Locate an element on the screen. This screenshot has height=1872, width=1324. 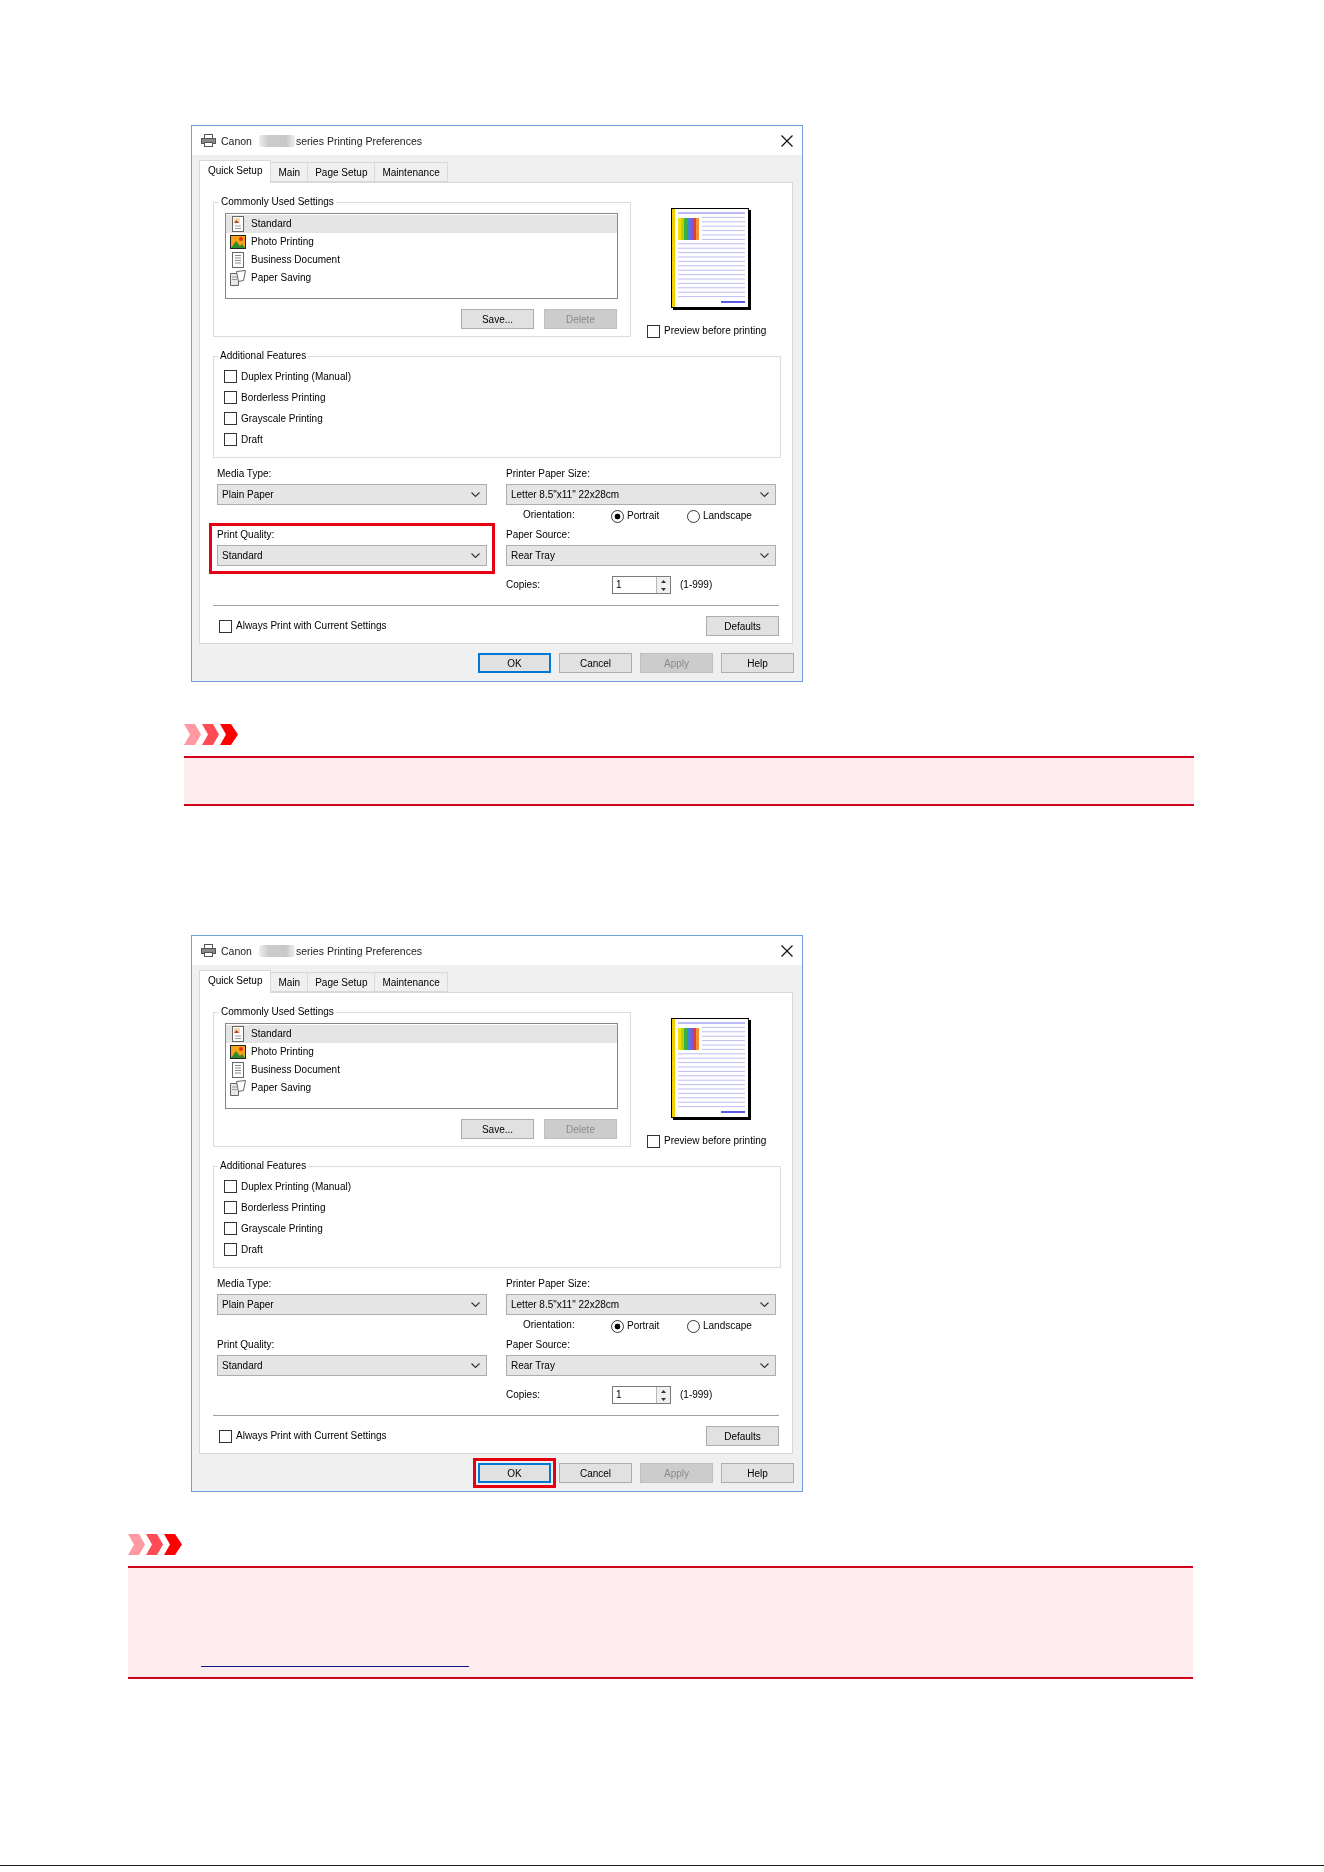
field-label: Paper Source: is located at coordinates (538, 535).